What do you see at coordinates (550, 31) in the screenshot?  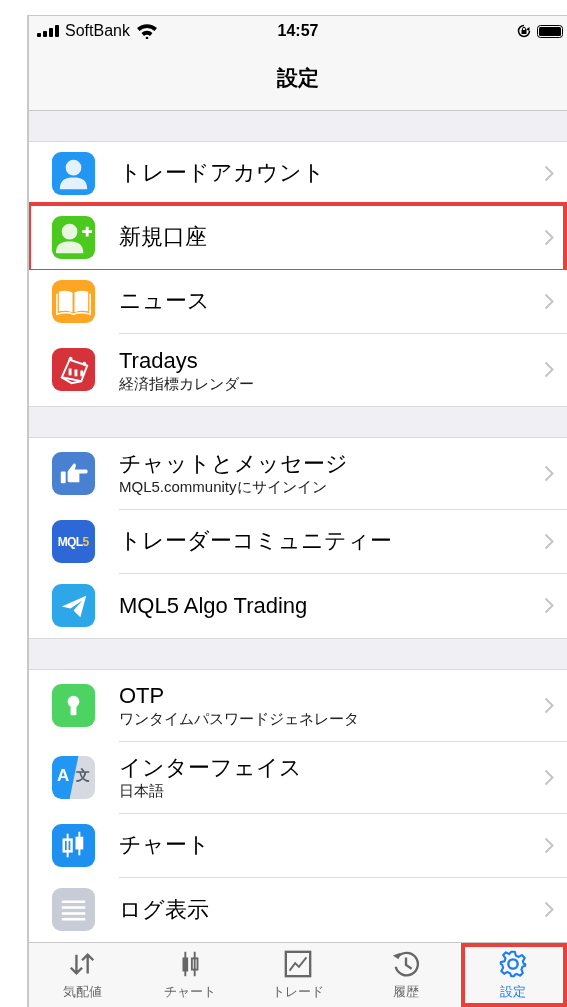 I see `battery-icon` at bounding box center [550, 31].